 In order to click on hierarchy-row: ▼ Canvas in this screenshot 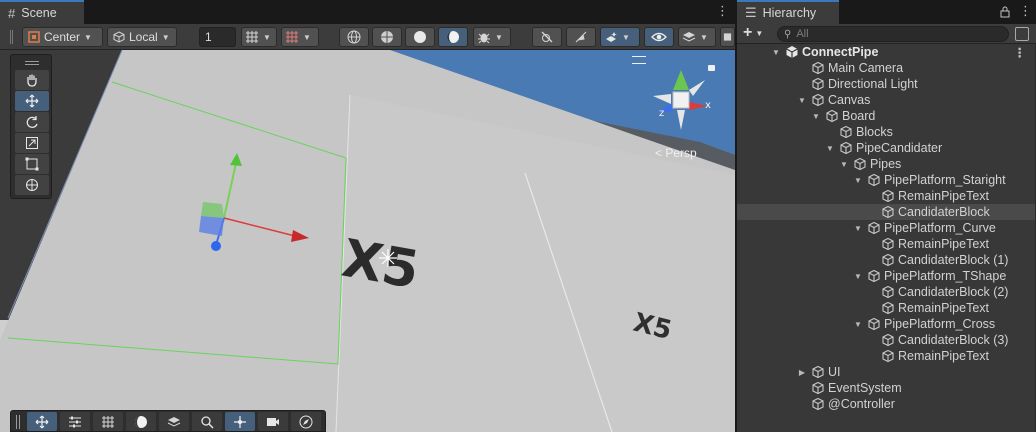, I will do `click(886, 100)`.